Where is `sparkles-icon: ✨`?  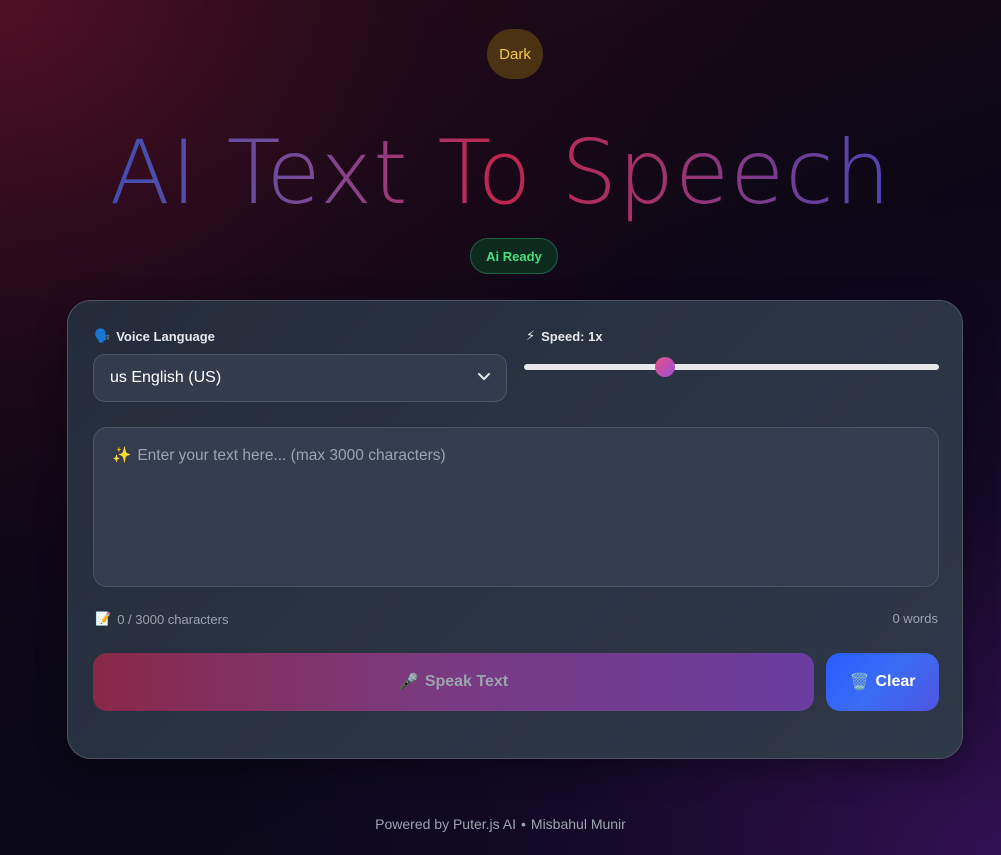 sparkles-icon: ✨ is located at coordinates (122, 455).